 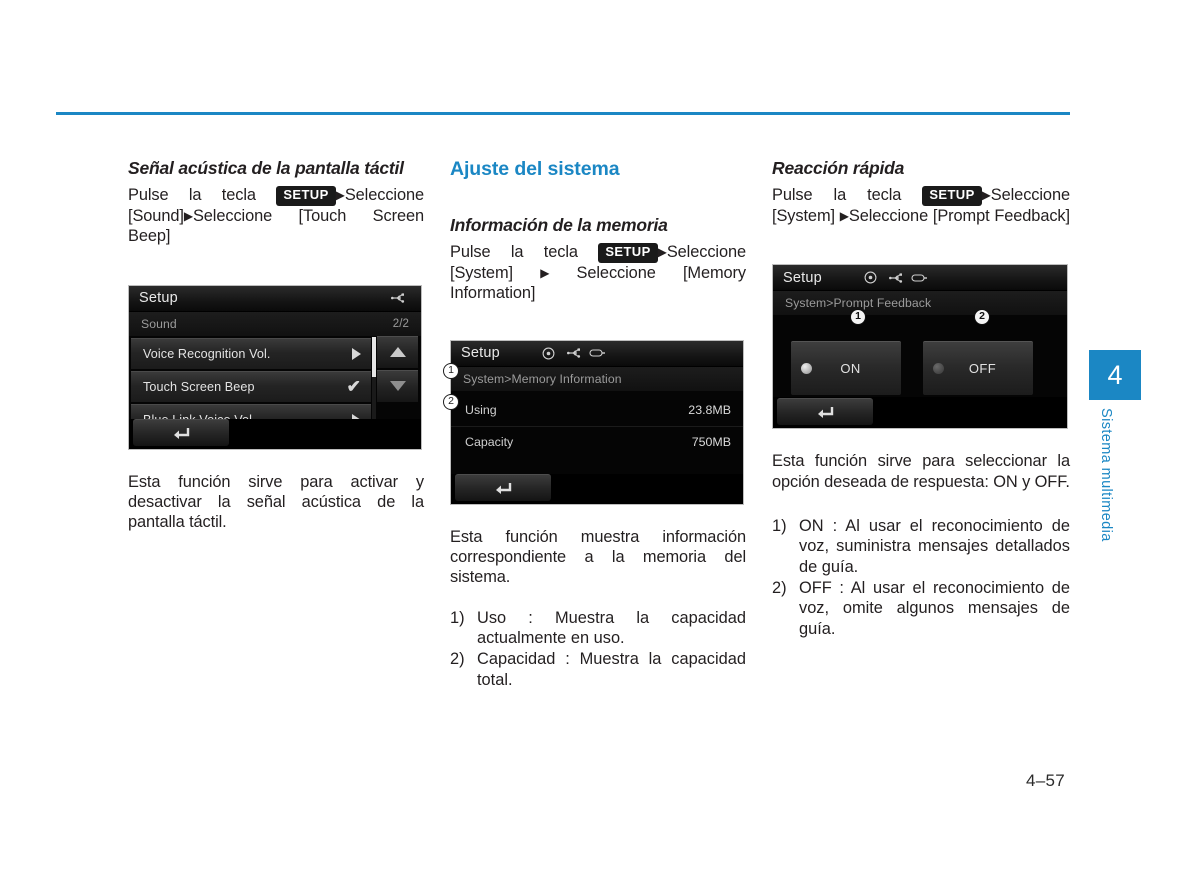 I want to click on option-off-button: OFF, so click(x=978, y=368).